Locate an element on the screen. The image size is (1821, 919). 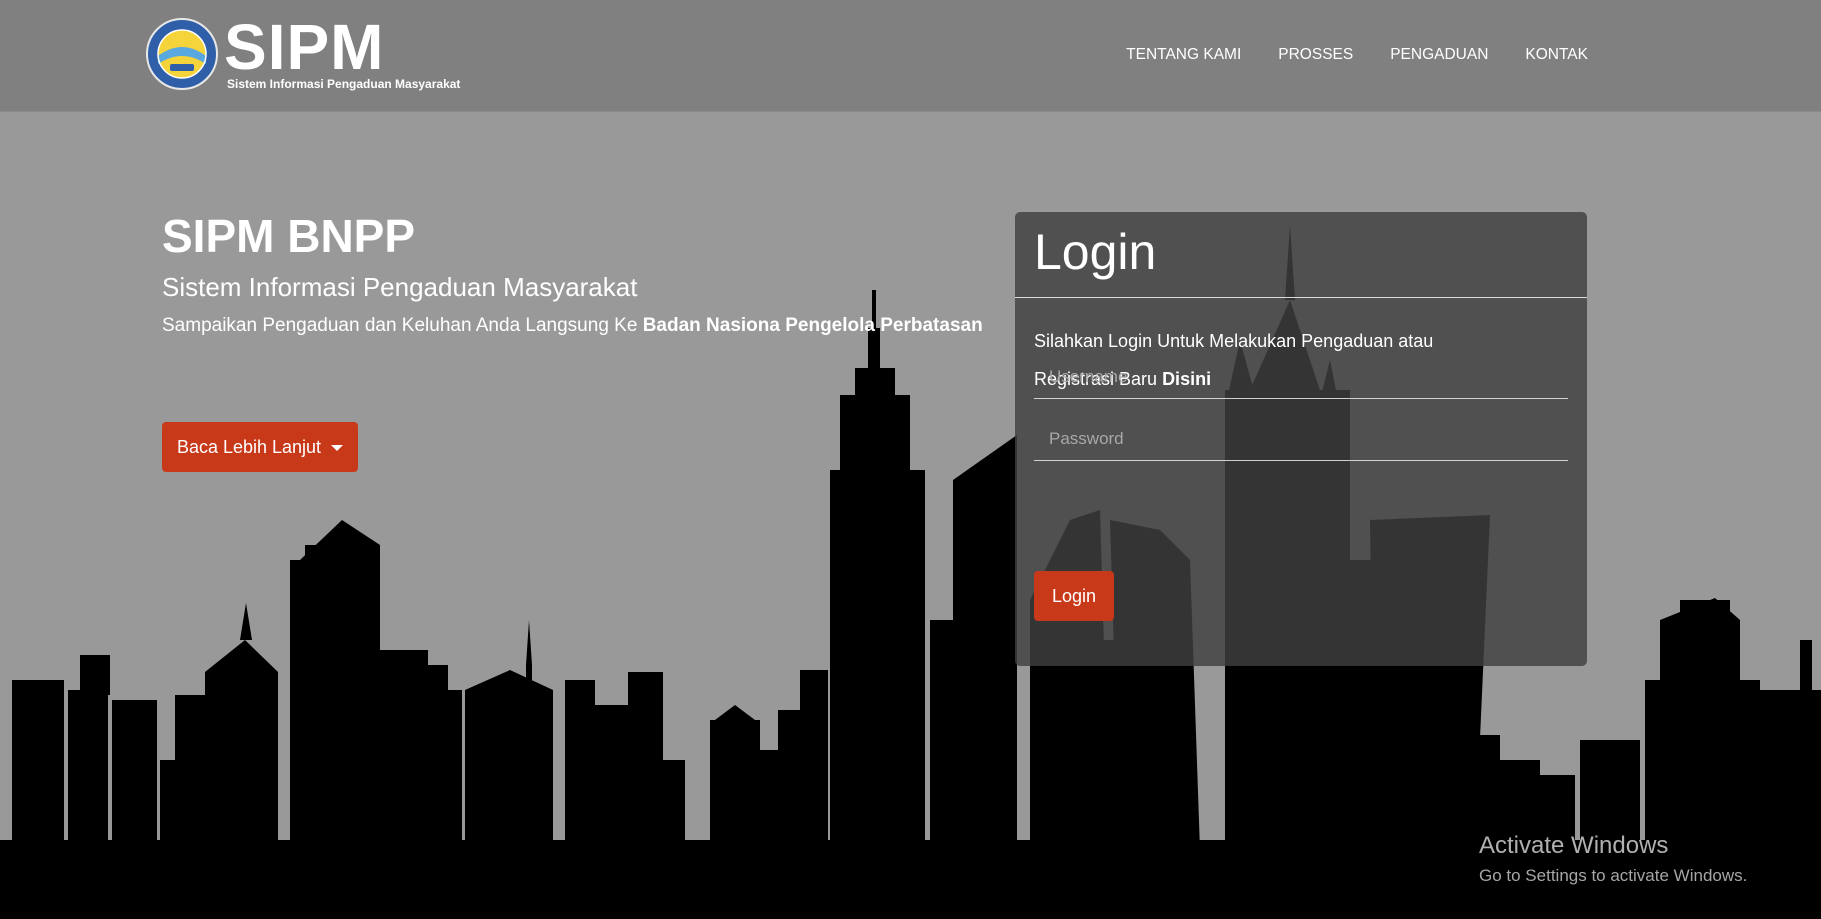
password-input is located at coordinates (1301, 439).